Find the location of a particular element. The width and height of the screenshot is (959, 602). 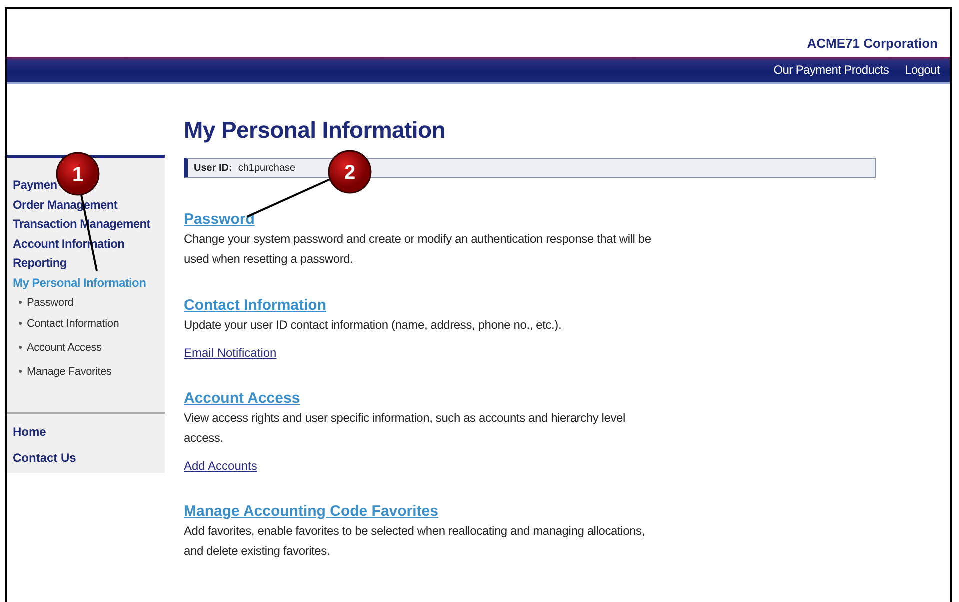

header-link: Logout is located at coordinates (922, 69).